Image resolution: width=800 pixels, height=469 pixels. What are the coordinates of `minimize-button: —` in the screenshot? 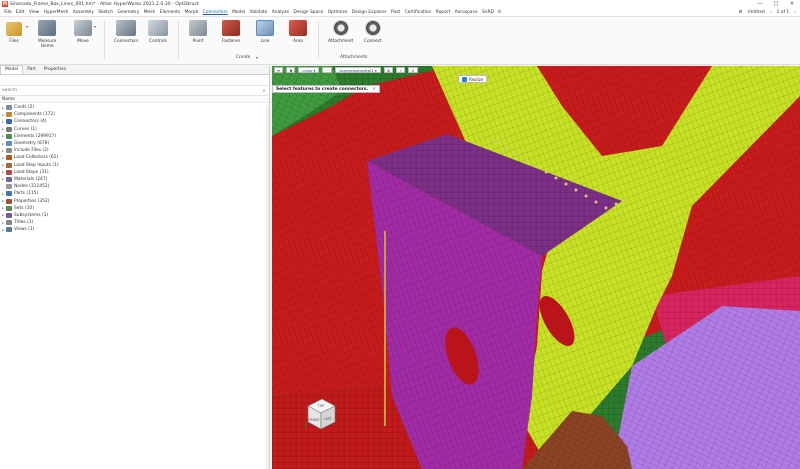 It's located at (760, 4).